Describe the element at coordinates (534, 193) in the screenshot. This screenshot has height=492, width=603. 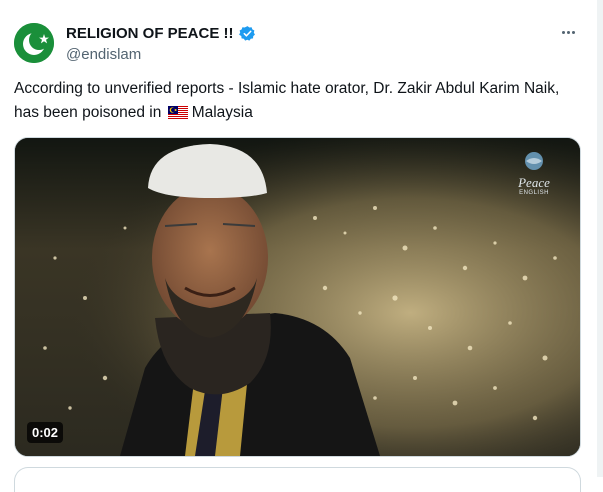
I see `watermark-subtitle: ENGLISH` at that location.